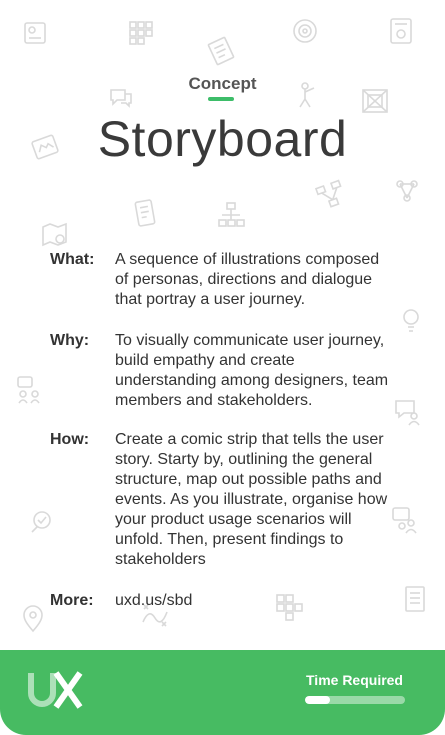 This screenshot has height=735, width=445. What do you see at coordinates (331, 195) in the screenshot?
I see `flowchart-icon` at bounding box center [331, 195].